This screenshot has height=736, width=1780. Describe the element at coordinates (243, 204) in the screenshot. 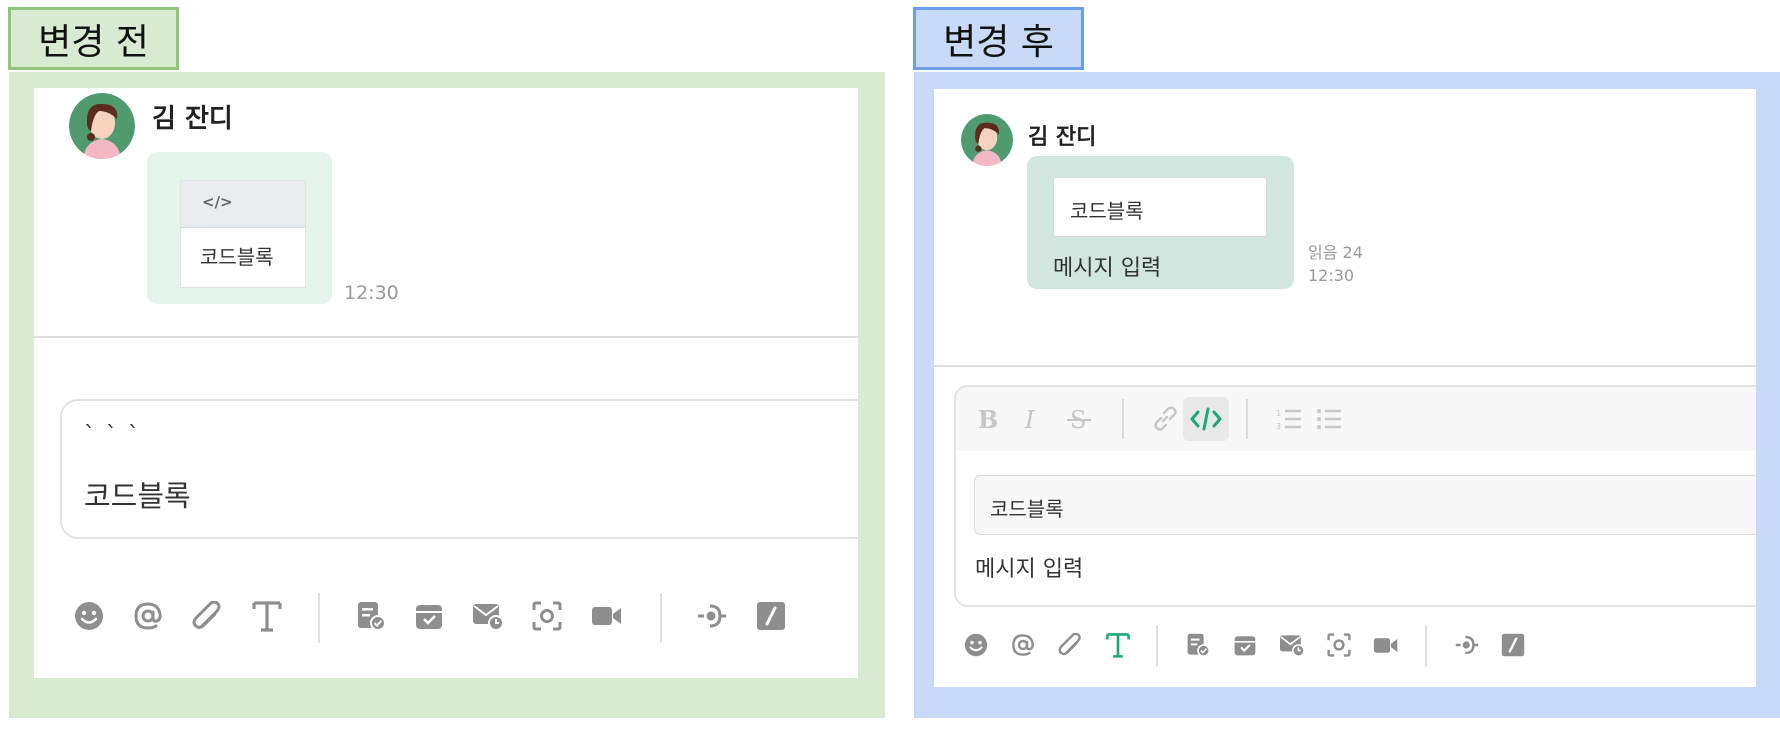

I see `code-block-header: </>` at that location.